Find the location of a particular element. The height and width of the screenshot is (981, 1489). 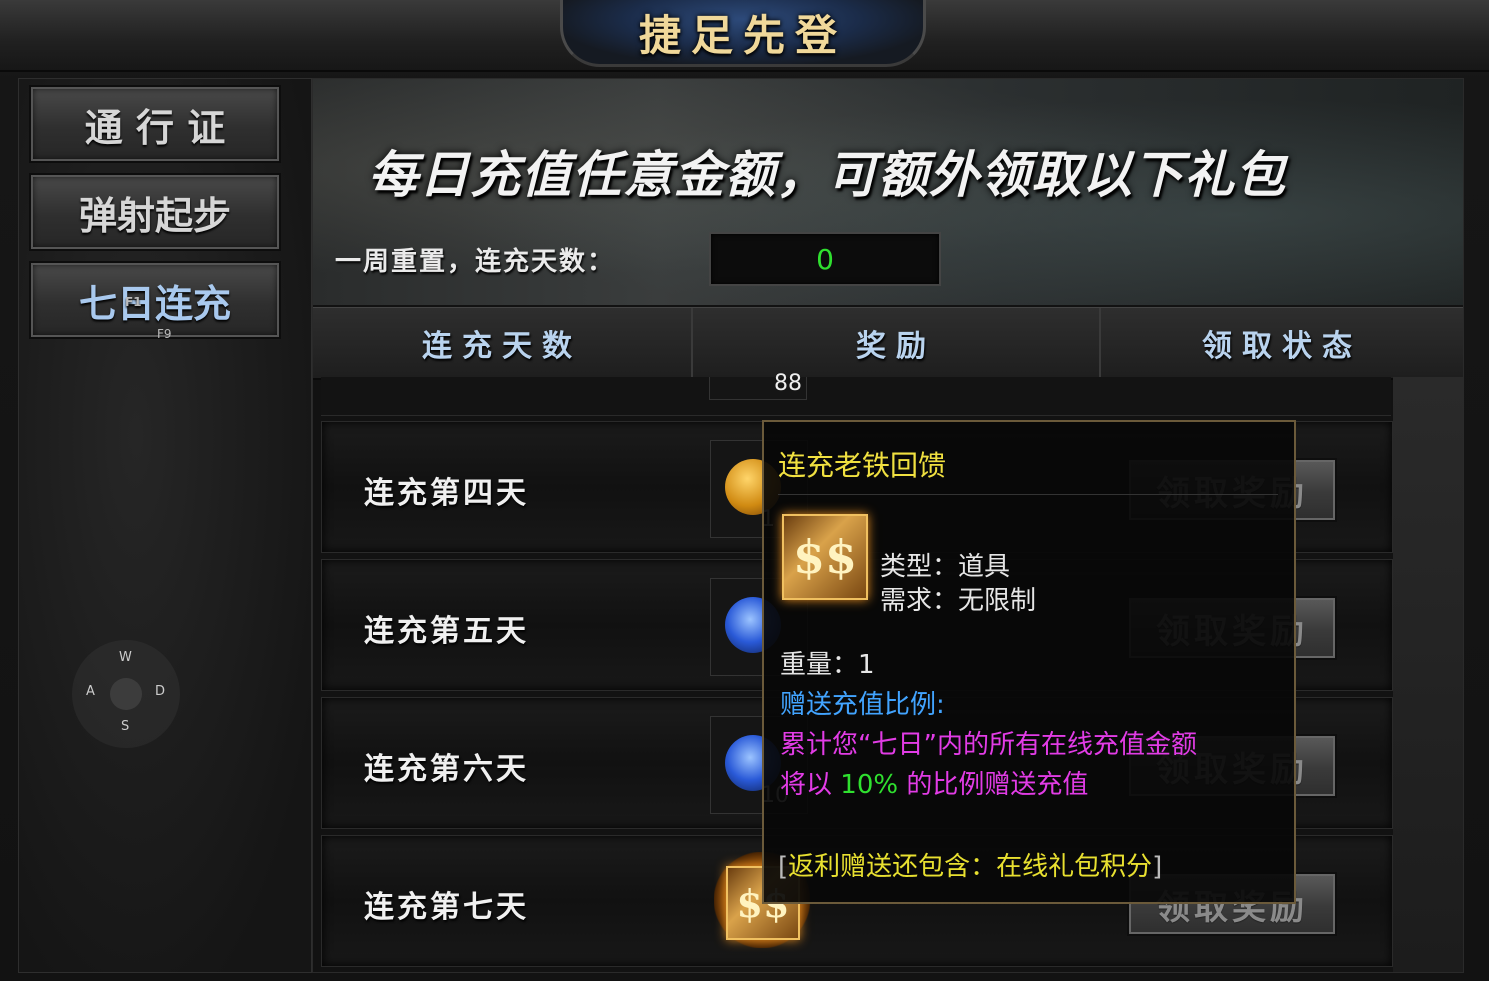

dpad-left-label: A is located at coordinates (90, 691).